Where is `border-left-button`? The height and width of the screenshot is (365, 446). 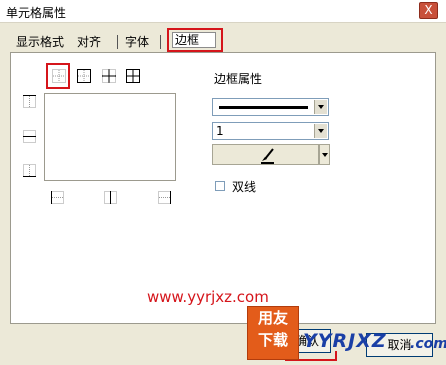 border-left-button is located at coordinates (57, 197).